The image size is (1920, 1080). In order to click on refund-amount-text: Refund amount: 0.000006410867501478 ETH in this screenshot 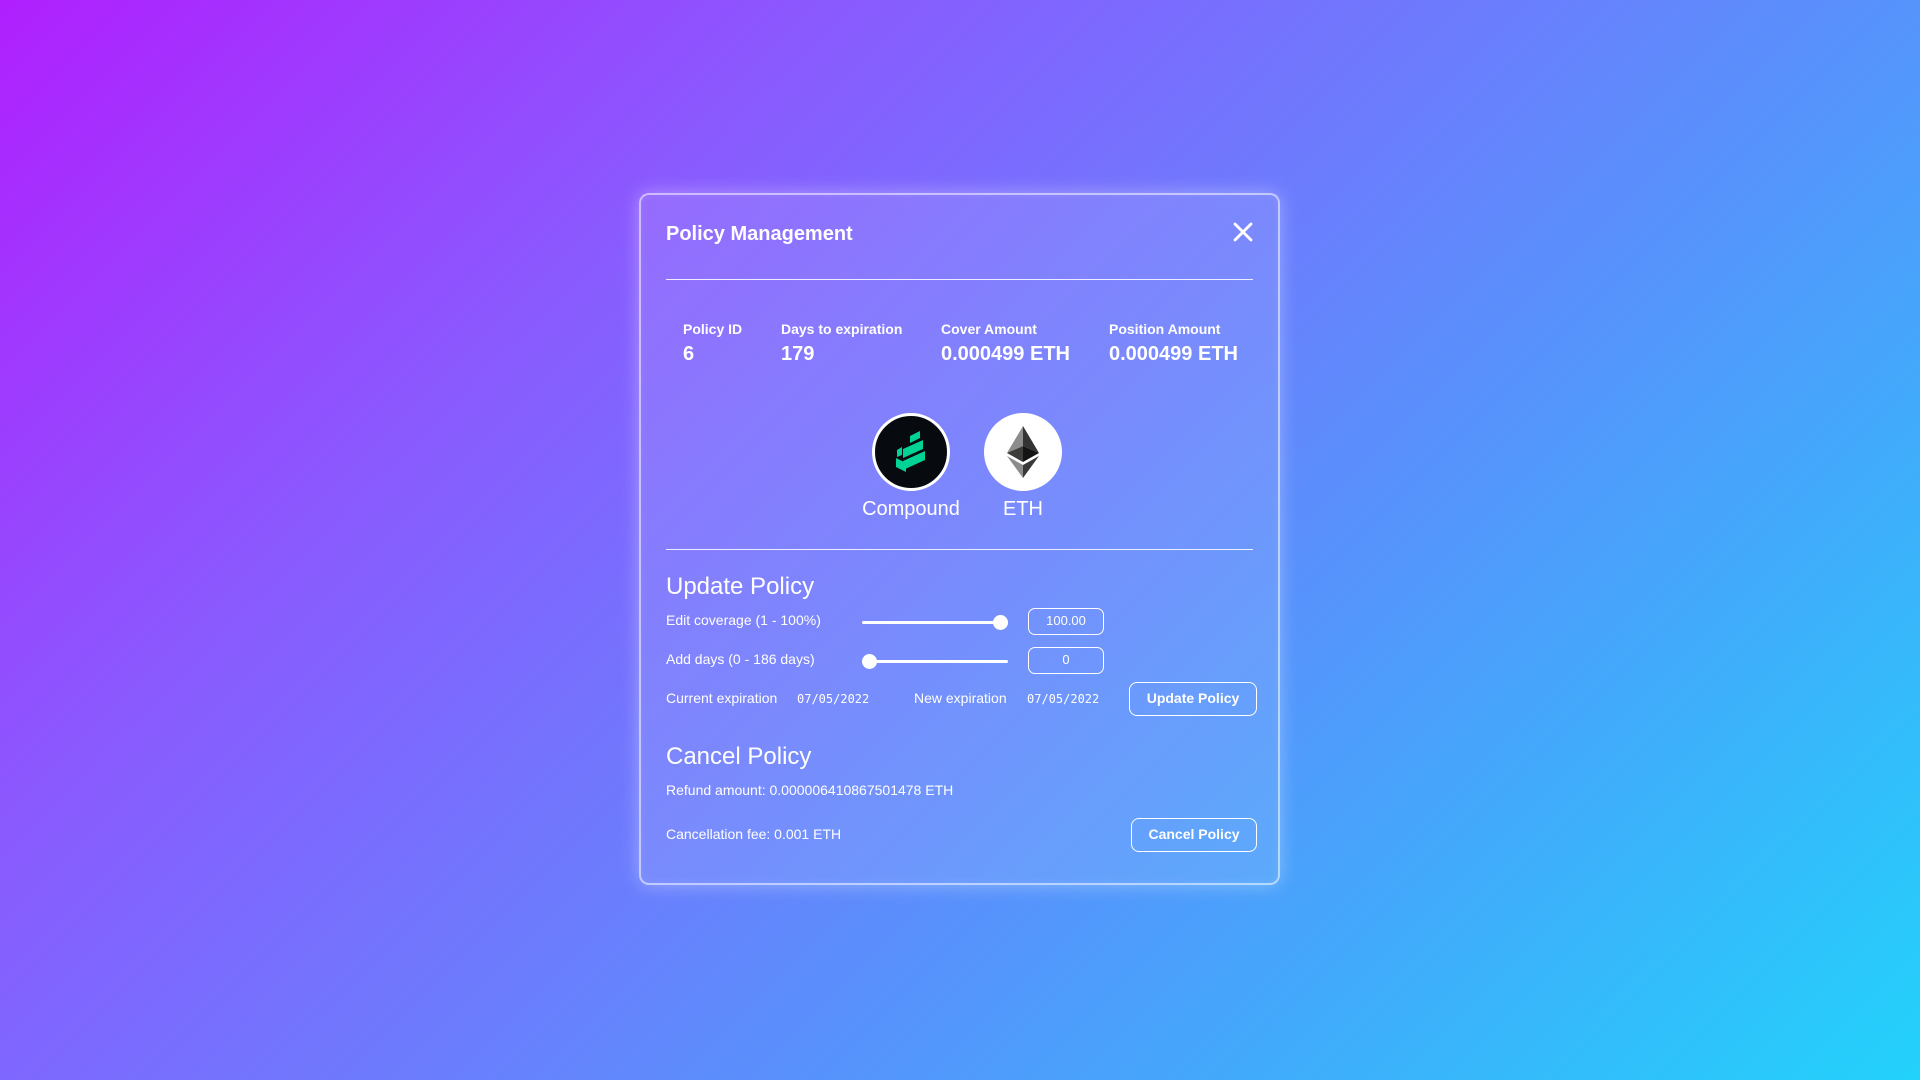, I will do `click(810, 790)`.